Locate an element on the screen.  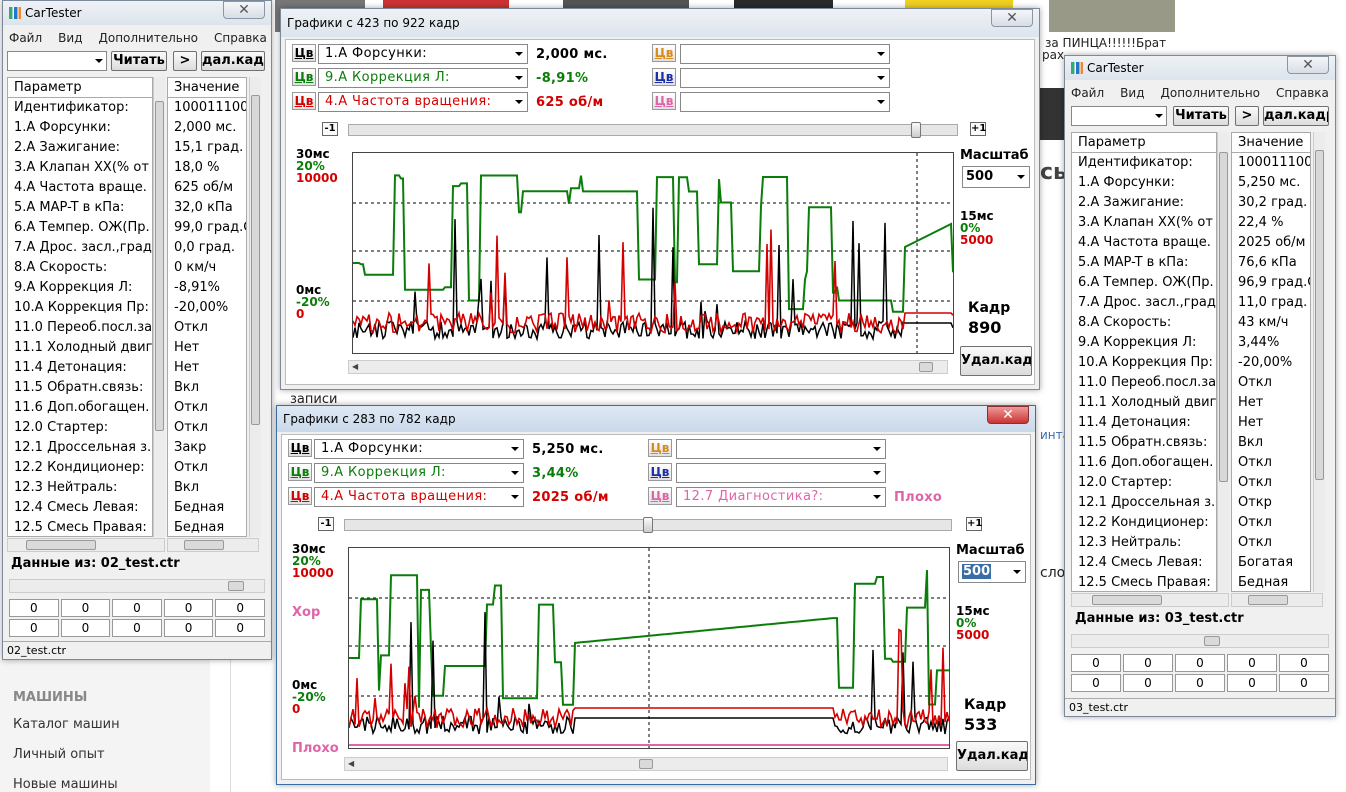
param-row: 7.А Дрос. засл.,град is located at coordinates (1144, 303).